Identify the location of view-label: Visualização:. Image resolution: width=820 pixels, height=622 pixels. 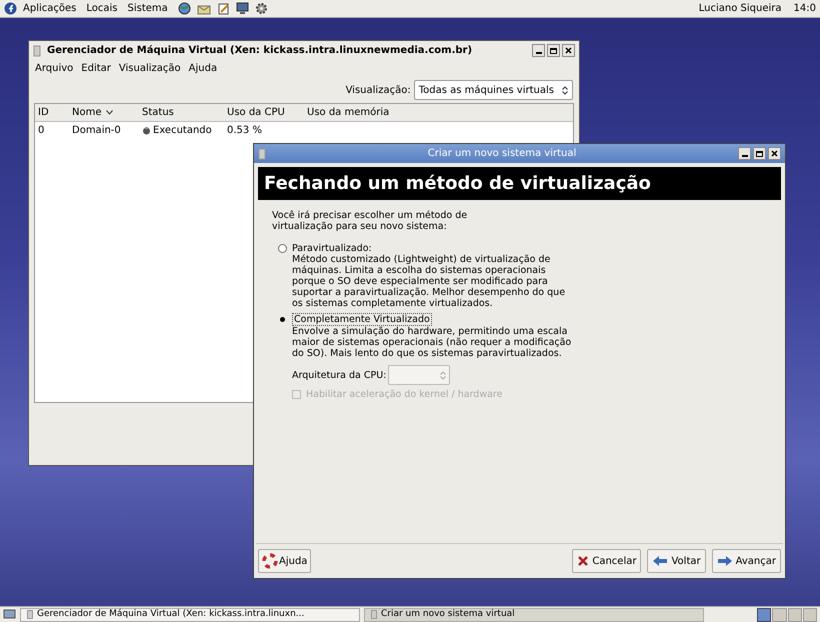
(378, 91).